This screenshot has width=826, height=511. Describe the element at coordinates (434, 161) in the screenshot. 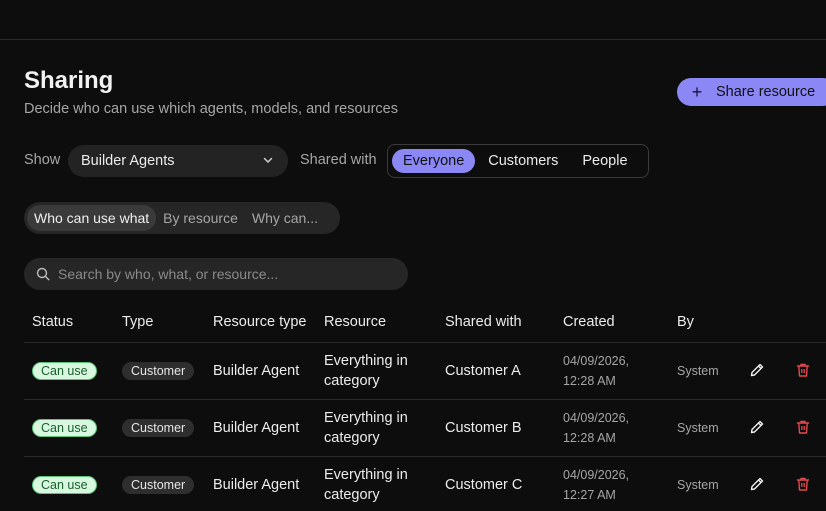

I see `shared-with-everyone: Everyone` at that location.